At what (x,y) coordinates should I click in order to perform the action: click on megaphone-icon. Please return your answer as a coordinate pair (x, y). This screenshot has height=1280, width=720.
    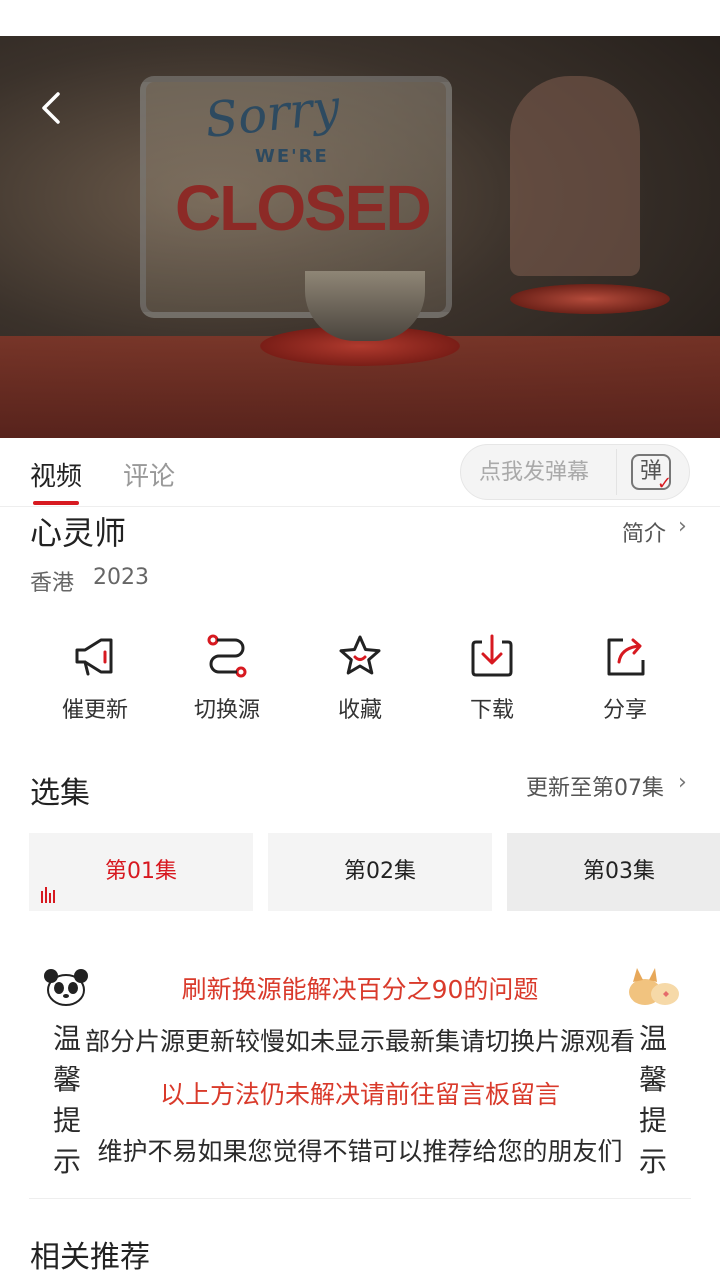
    Looking at the image, I should click on (94, 657).